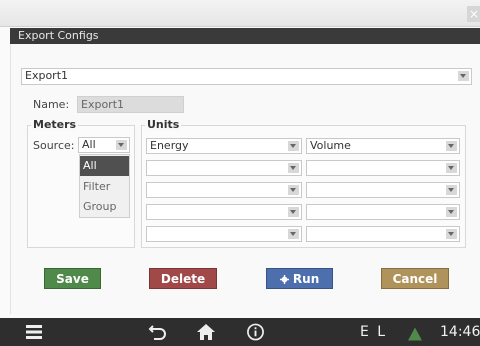 This screenshot has height=346, width=480. What do you see at coordinates (374, 332) in the screenshot?
I see `status-letters: E L` at bounding box center [374, 332].